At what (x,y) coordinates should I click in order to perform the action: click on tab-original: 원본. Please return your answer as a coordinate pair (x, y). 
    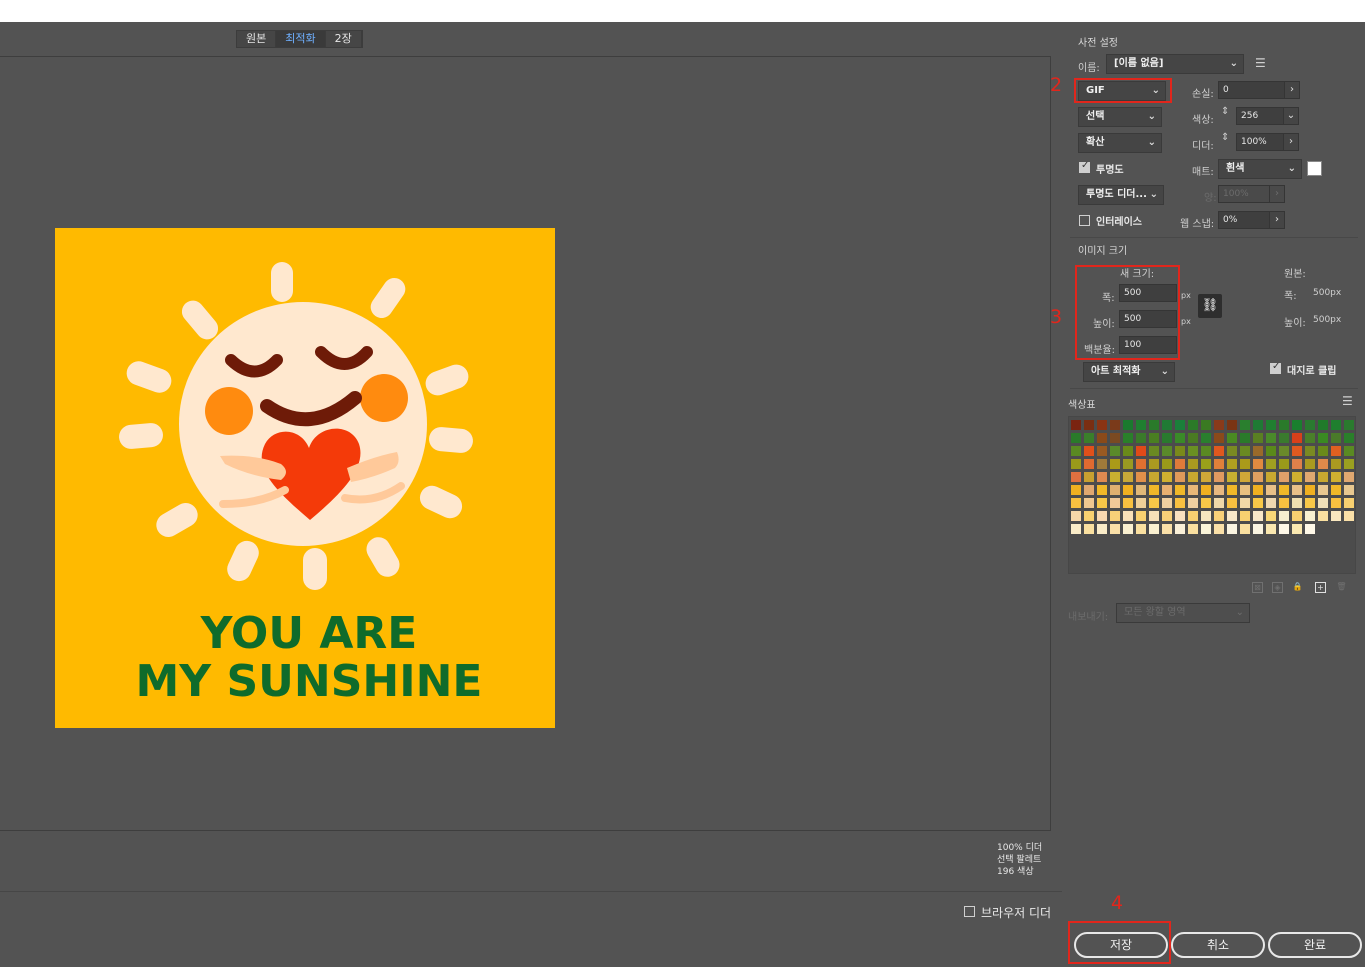
    Looking at the image, I should click on (257, 39).